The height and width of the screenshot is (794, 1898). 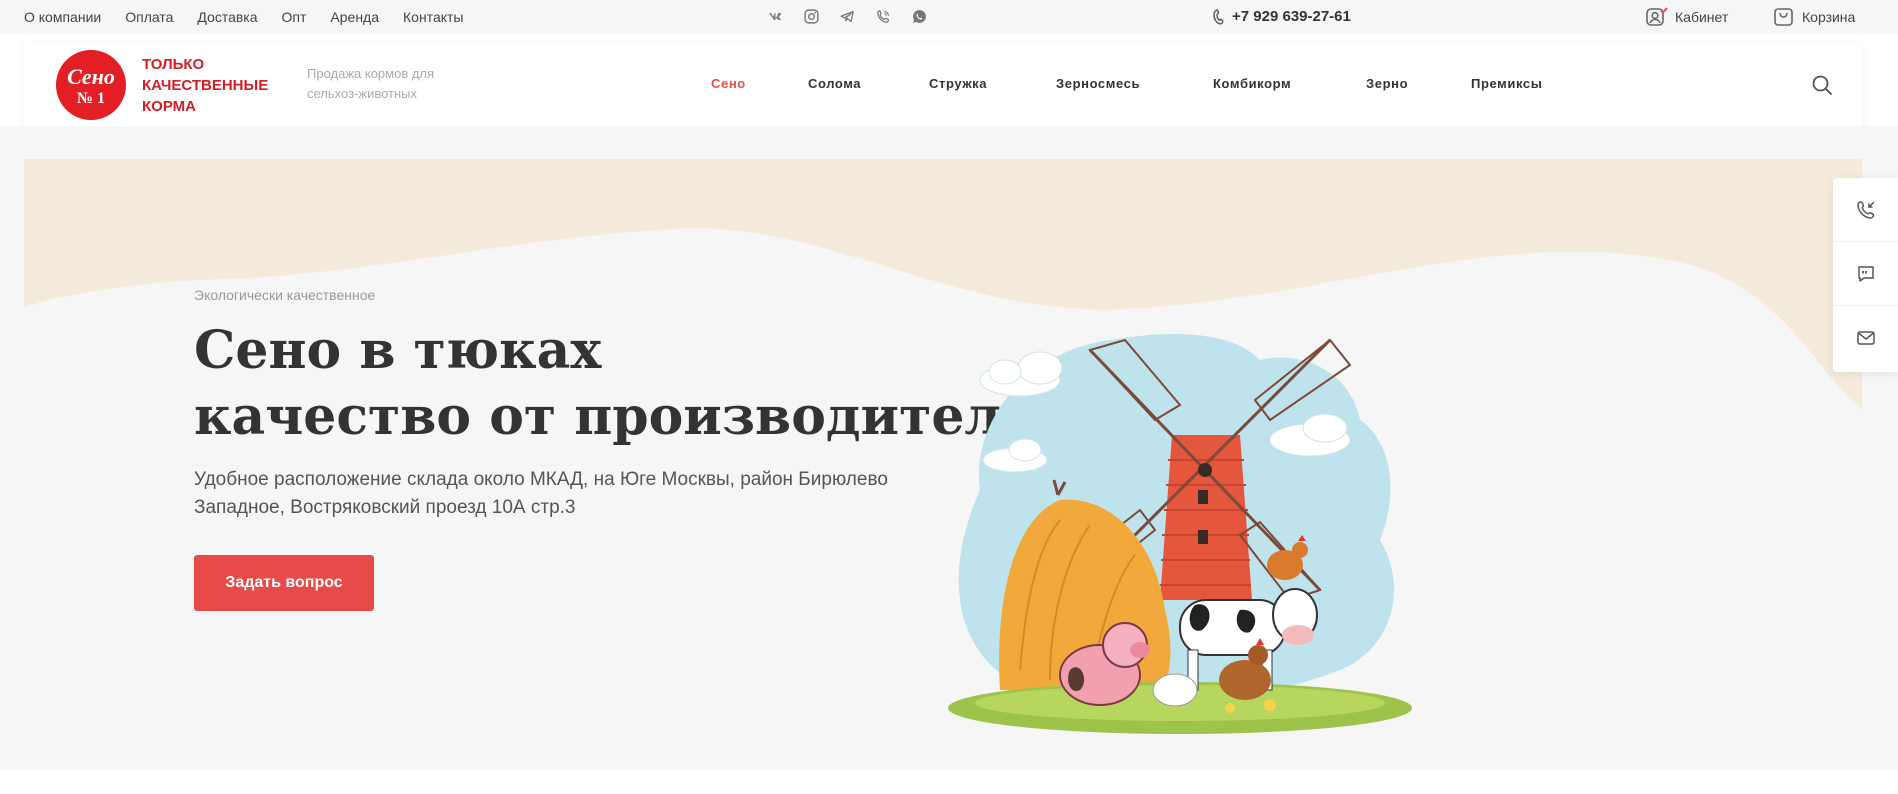 I want to click on search-icon, so click(x=1822, y=85).